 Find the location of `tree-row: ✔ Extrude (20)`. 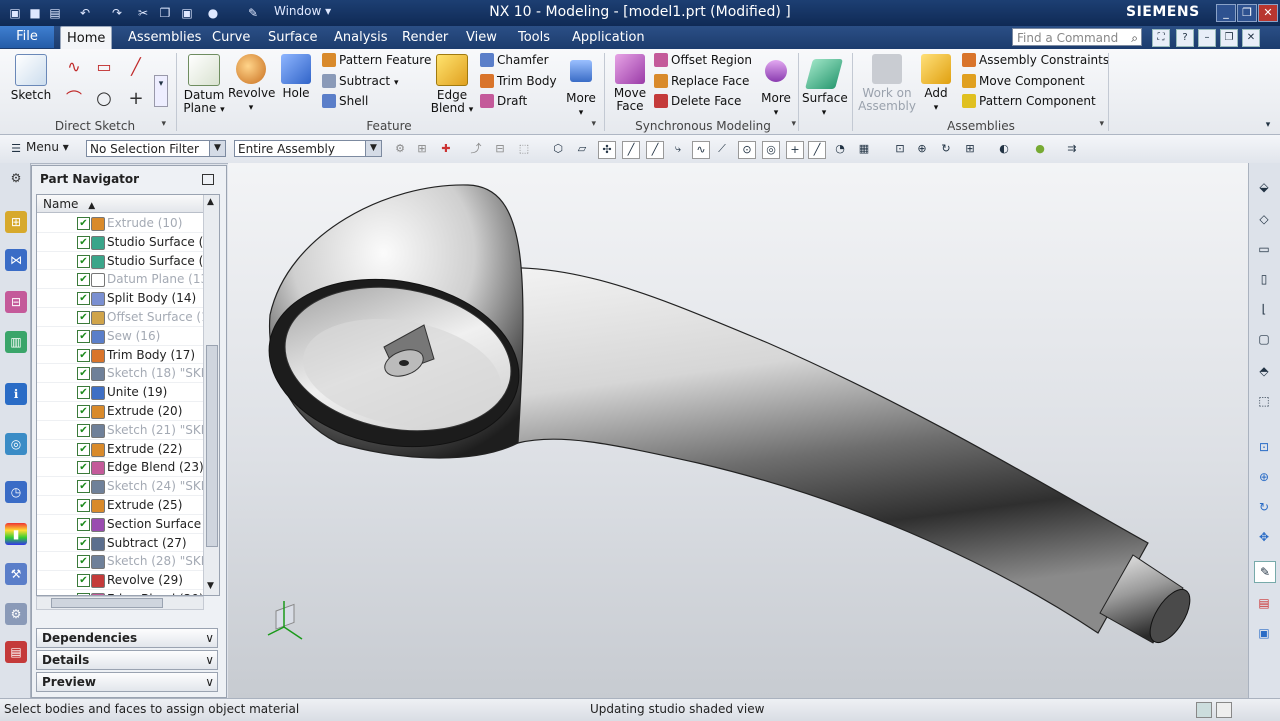

tree-row: ✔ Extrude (20) is located at coordinates (120, 411).